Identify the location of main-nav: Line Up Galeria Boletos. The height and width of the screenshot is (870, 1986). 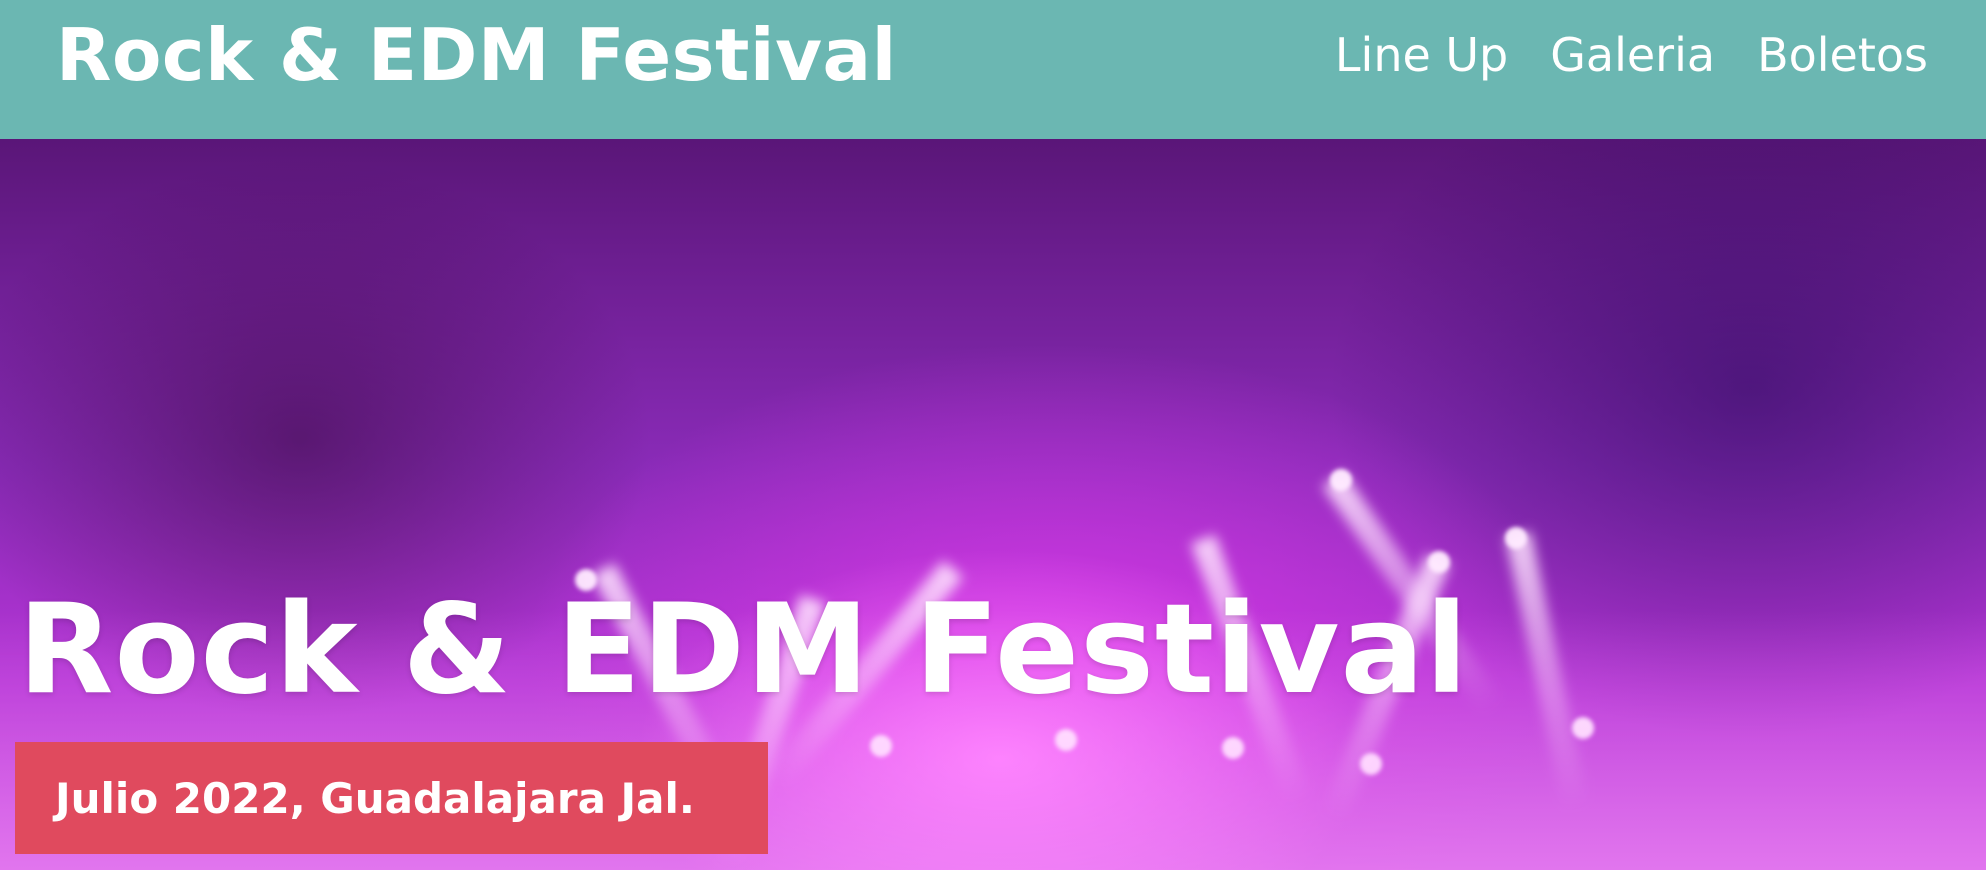
(1631, 55).